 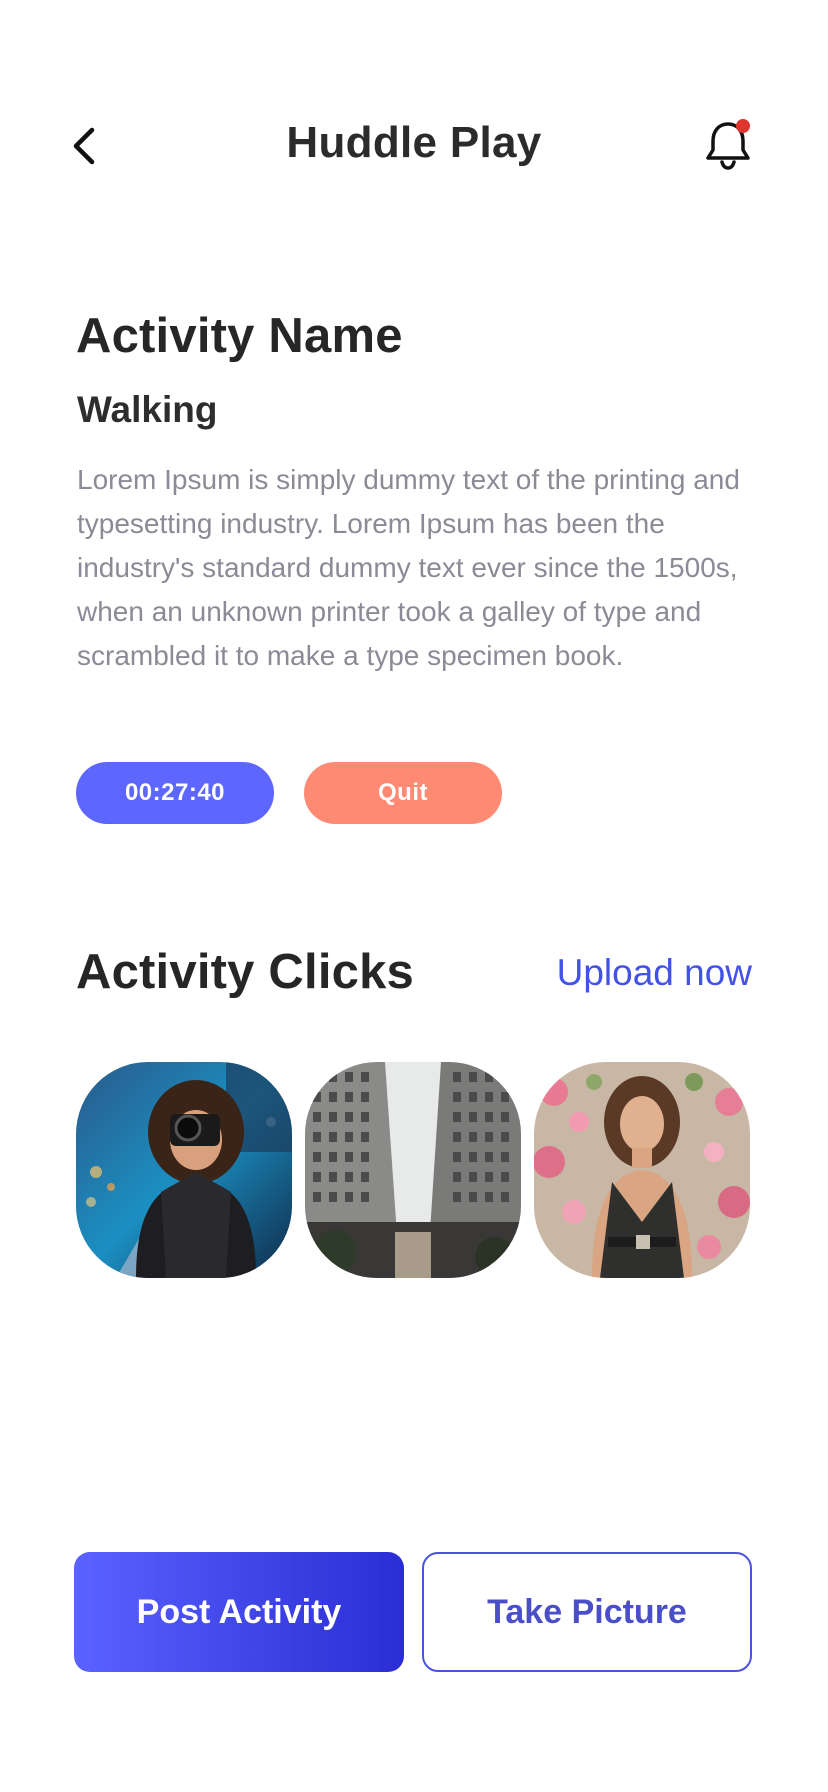 I want to click on activity-photo-woman-camera, so click(x=184, y=1170).